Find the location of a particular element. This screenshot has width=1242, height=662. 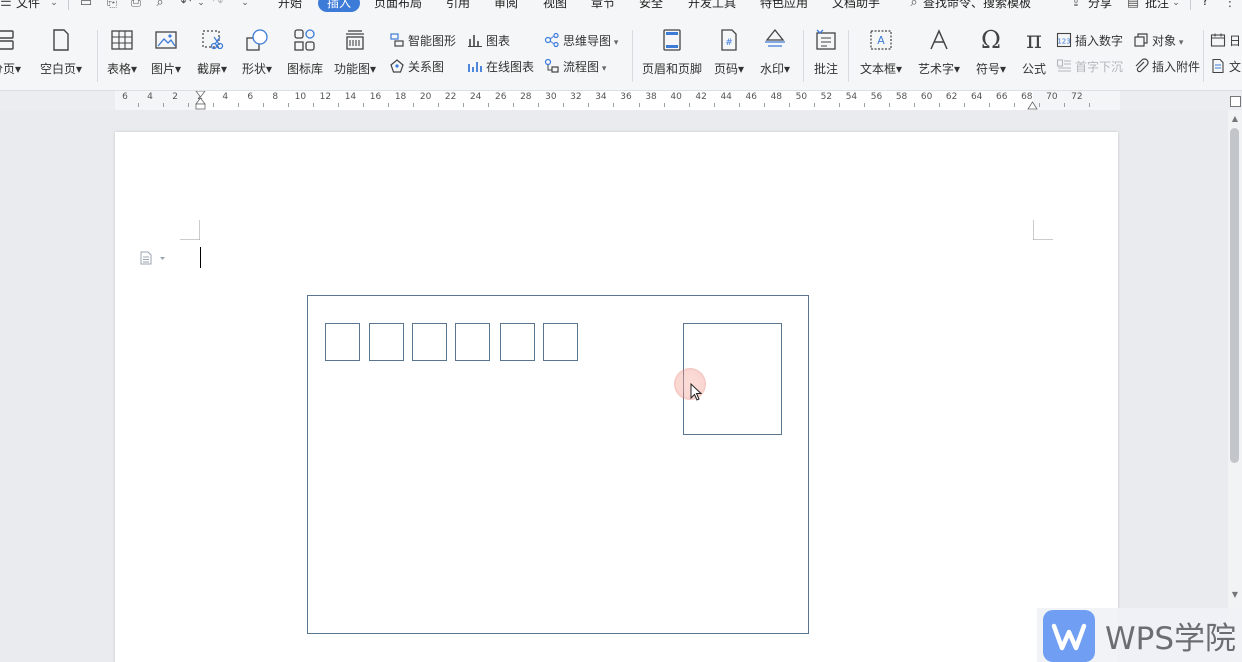

picture-label: 图片▾ is located at coordinates (166, 69).